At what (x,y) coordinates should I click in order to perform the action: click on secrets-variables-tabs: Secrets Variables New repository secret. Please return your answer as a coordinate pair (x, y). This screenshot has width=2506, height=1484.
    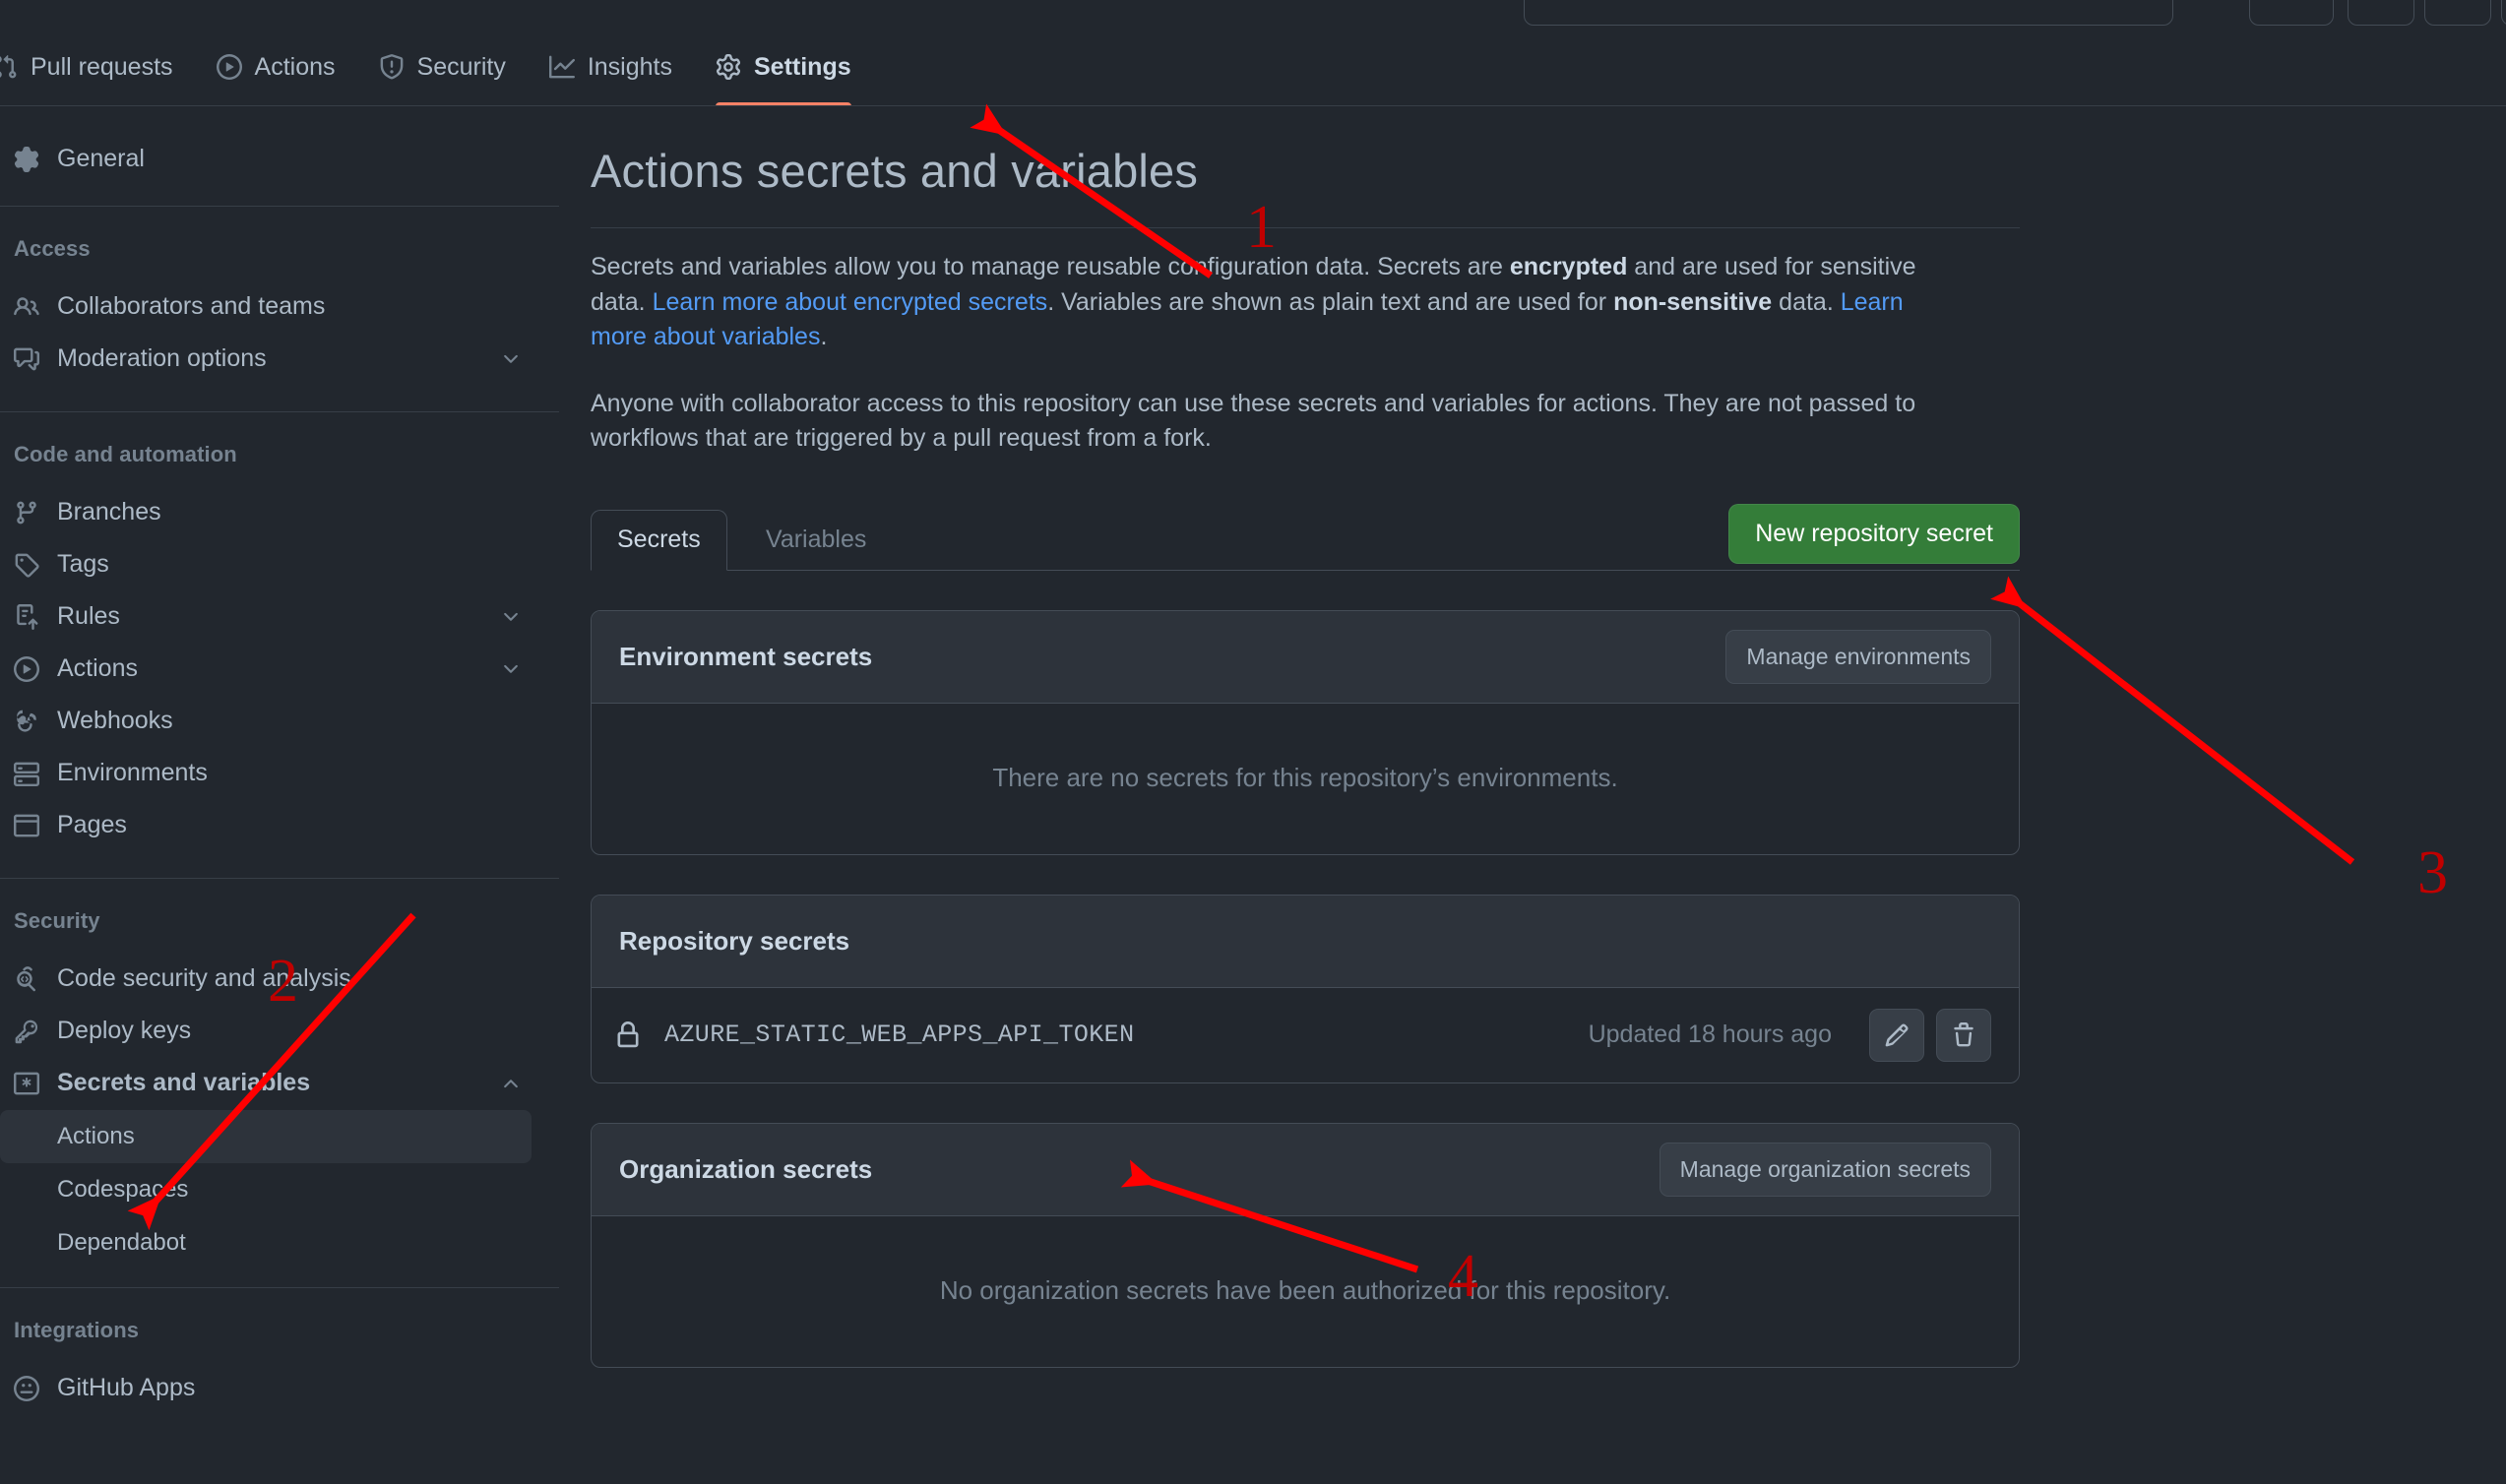
    Looking at the image, I should click on (1305, 537).